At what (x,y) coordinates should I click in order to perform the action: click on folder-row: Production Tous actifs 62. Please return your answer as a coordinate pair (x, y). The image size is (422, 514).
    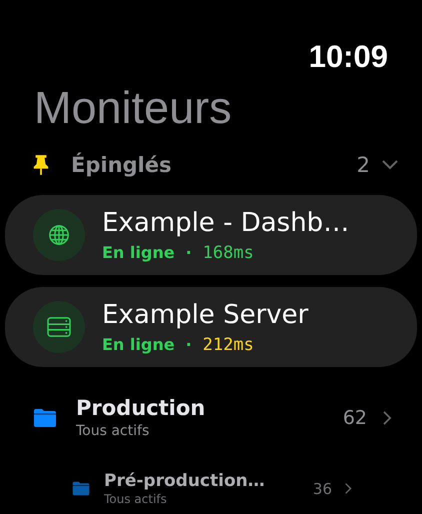
    Looking at the image, I should click on (227, 418).